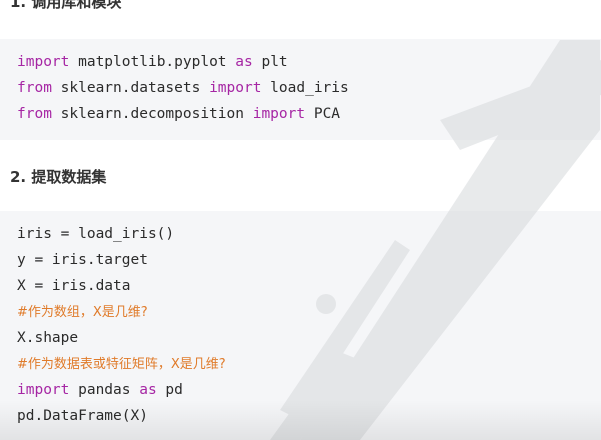  What do you see at coordinates (82, 416) in the screenshot?
I see `code-text: pd.DataFrame(X)` at bounding box center [82, 416].